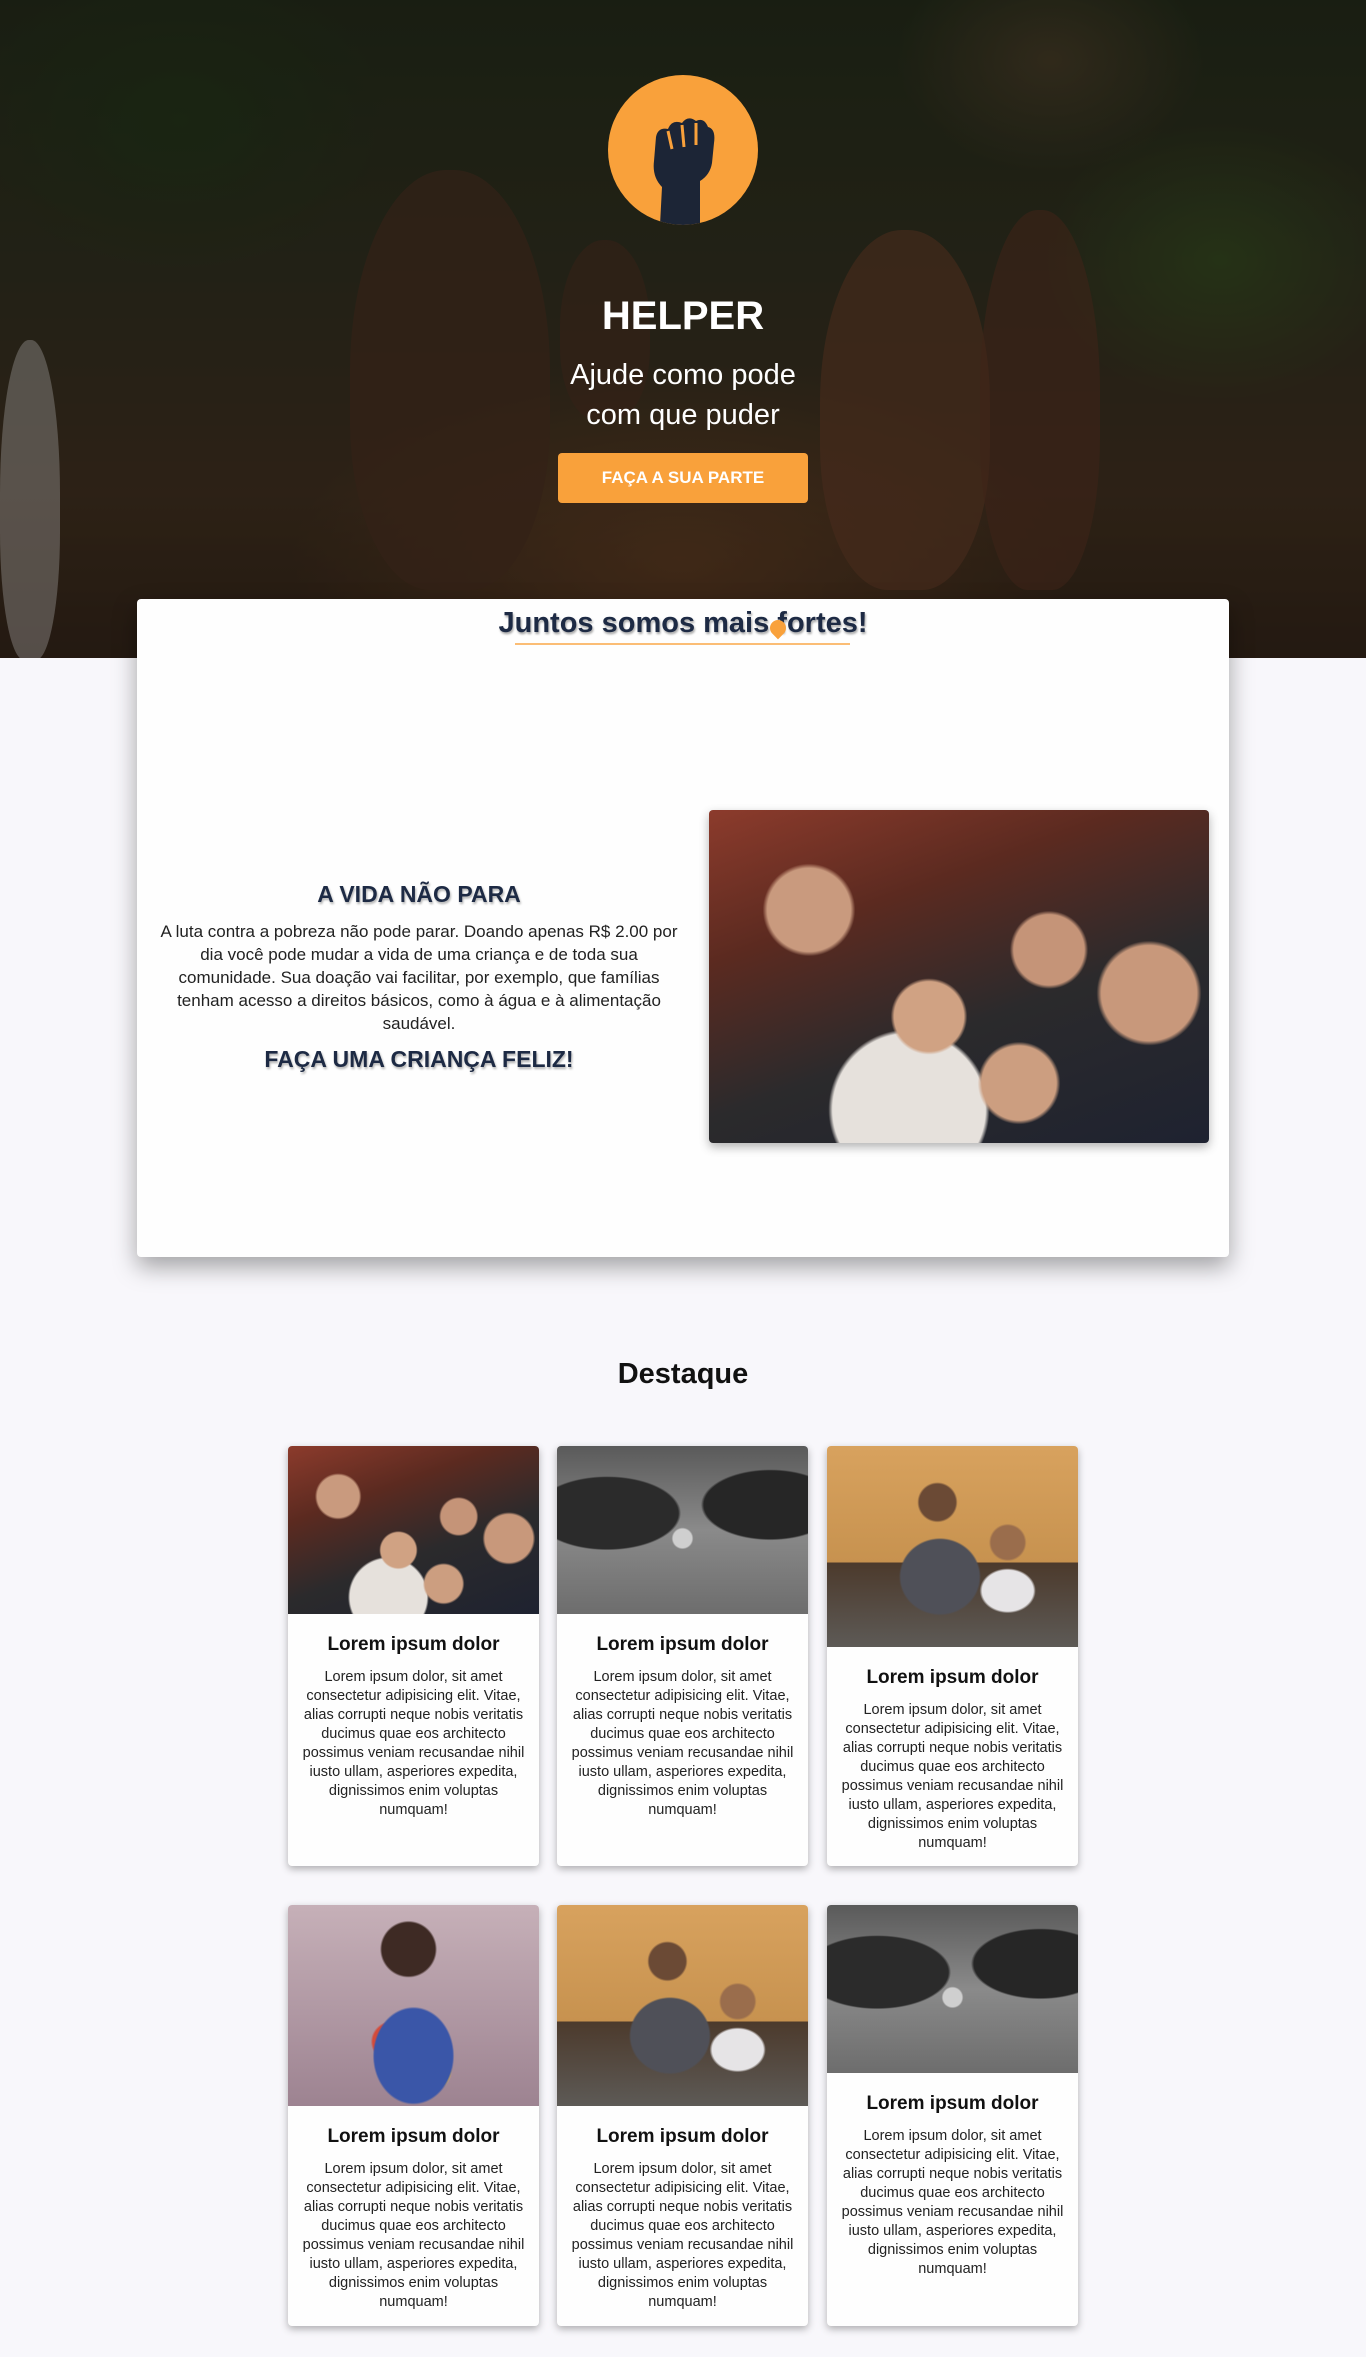 Image resolution: width=1366 pixels, height=2357 pixels. I want to click on raised-fist-icon, so click(683, 150).